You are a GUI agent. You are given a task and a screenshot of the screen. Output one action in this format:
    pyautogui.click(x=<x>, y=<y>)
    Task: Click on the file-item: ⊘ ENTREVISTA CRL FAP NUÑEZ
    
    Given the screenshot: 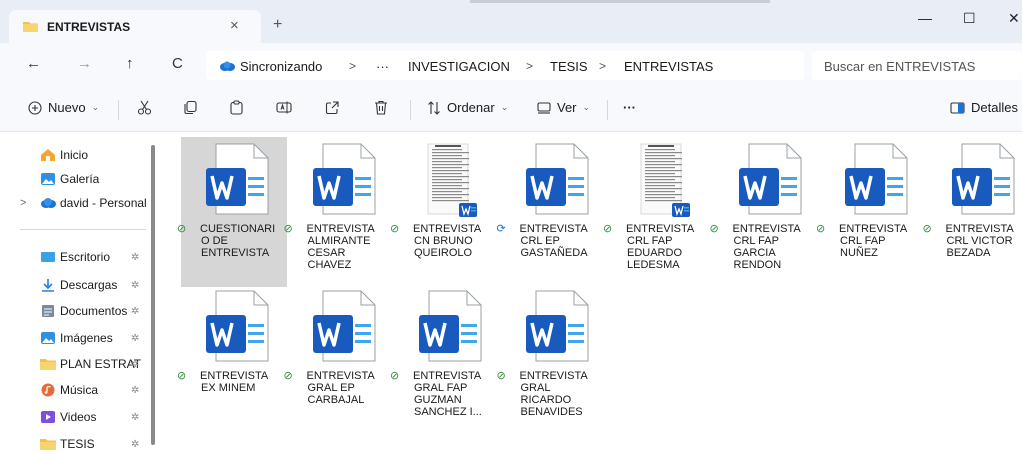 What is the action you would take?
    pyautogui.click(x=871, y=212)
    